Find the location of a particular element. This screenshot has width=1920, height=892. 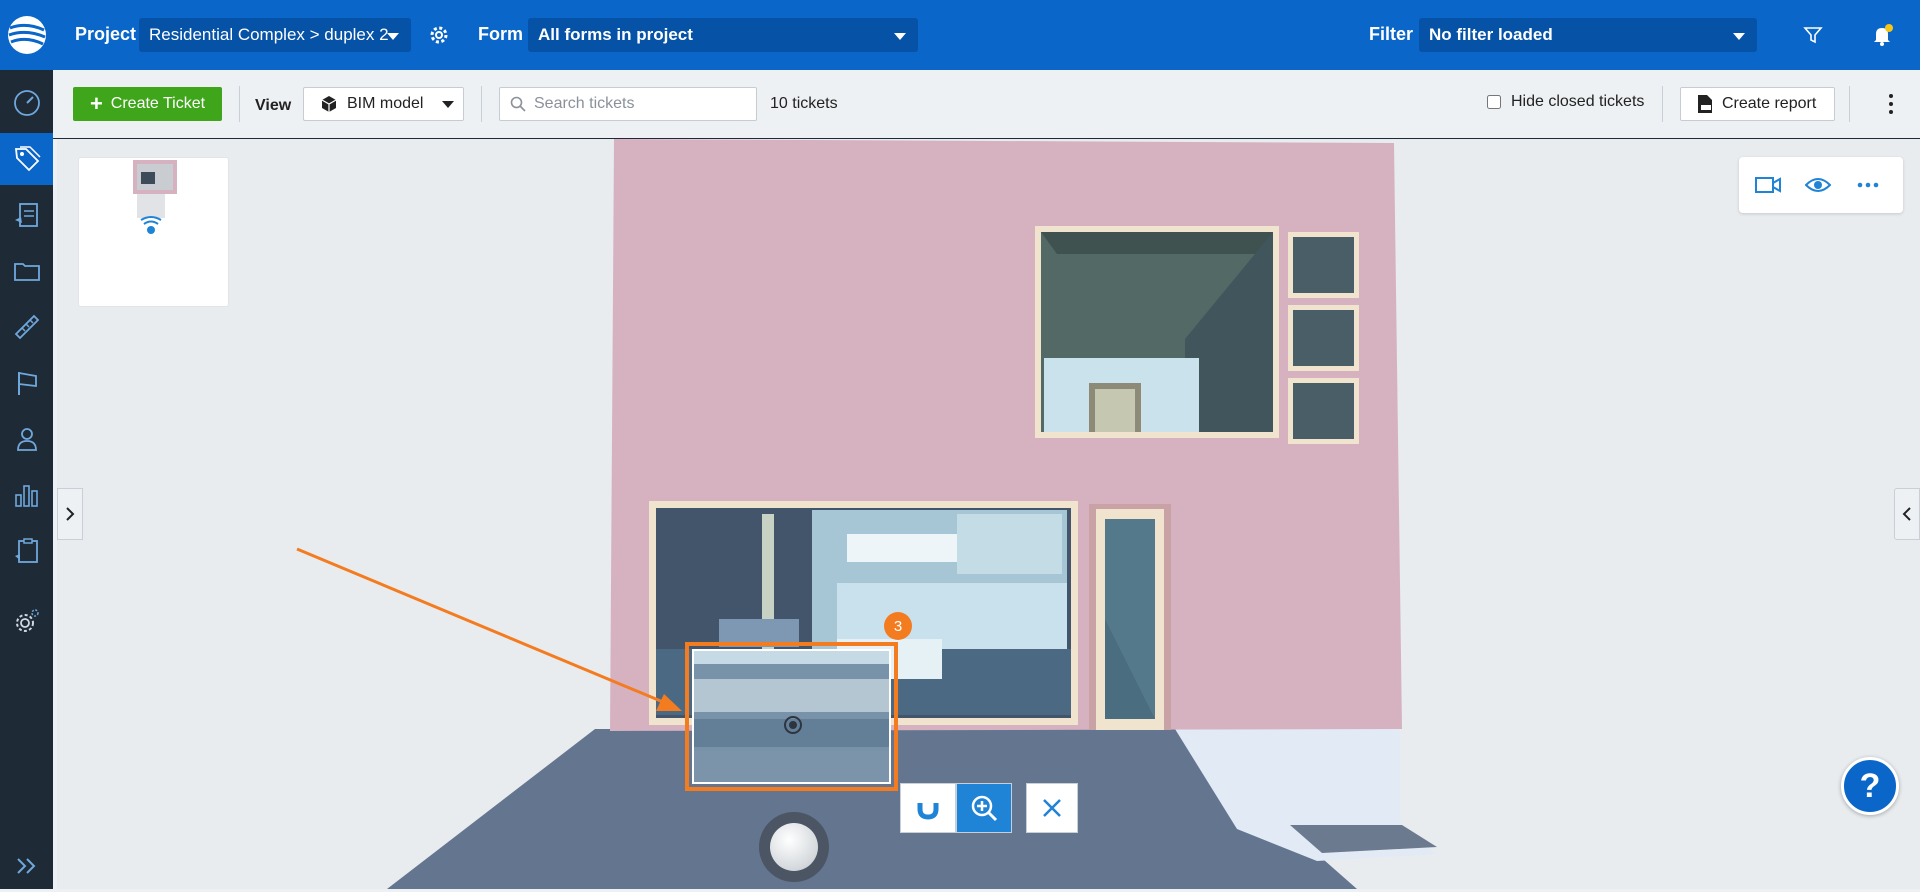

sidebar-item-people is located at coordinates (26, 439).